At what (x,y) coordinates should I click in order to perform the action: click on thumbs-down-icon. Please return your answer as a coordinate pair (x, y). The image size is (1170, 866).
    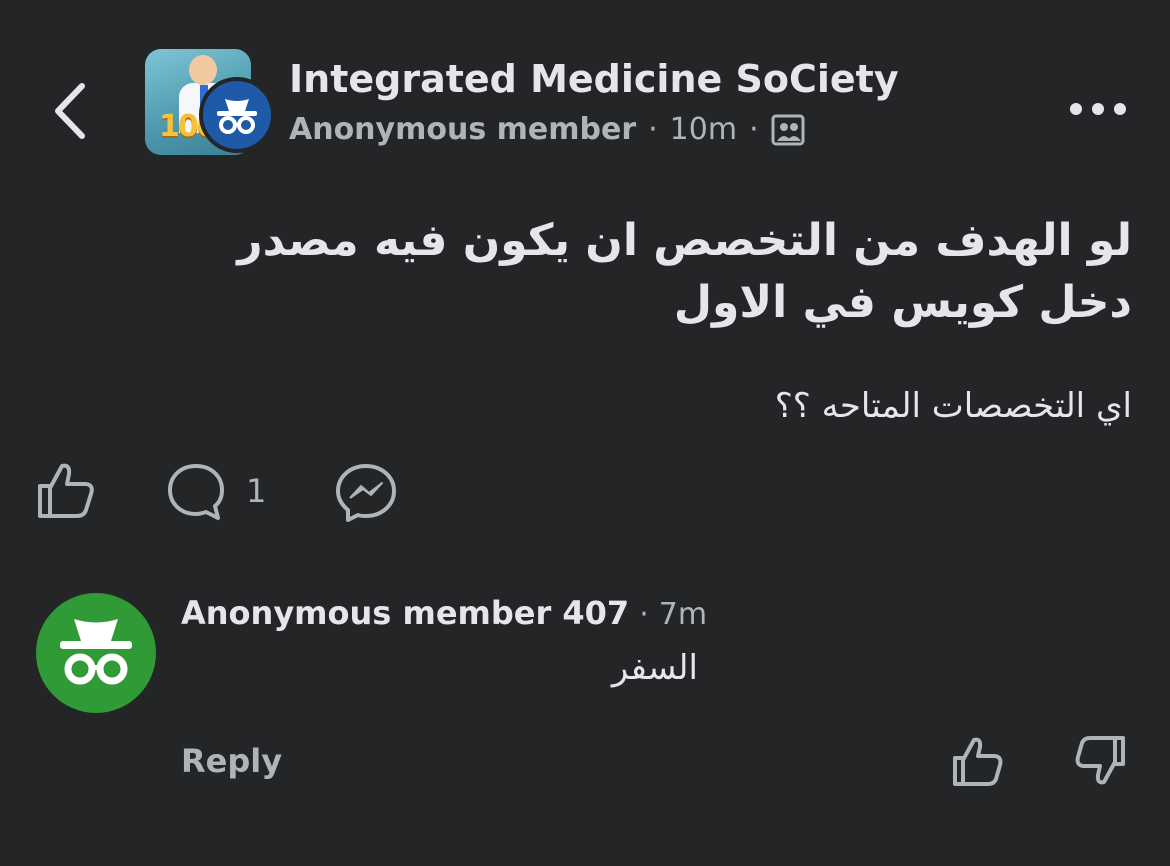
    Looking at the image, I should click on (1100, 760).